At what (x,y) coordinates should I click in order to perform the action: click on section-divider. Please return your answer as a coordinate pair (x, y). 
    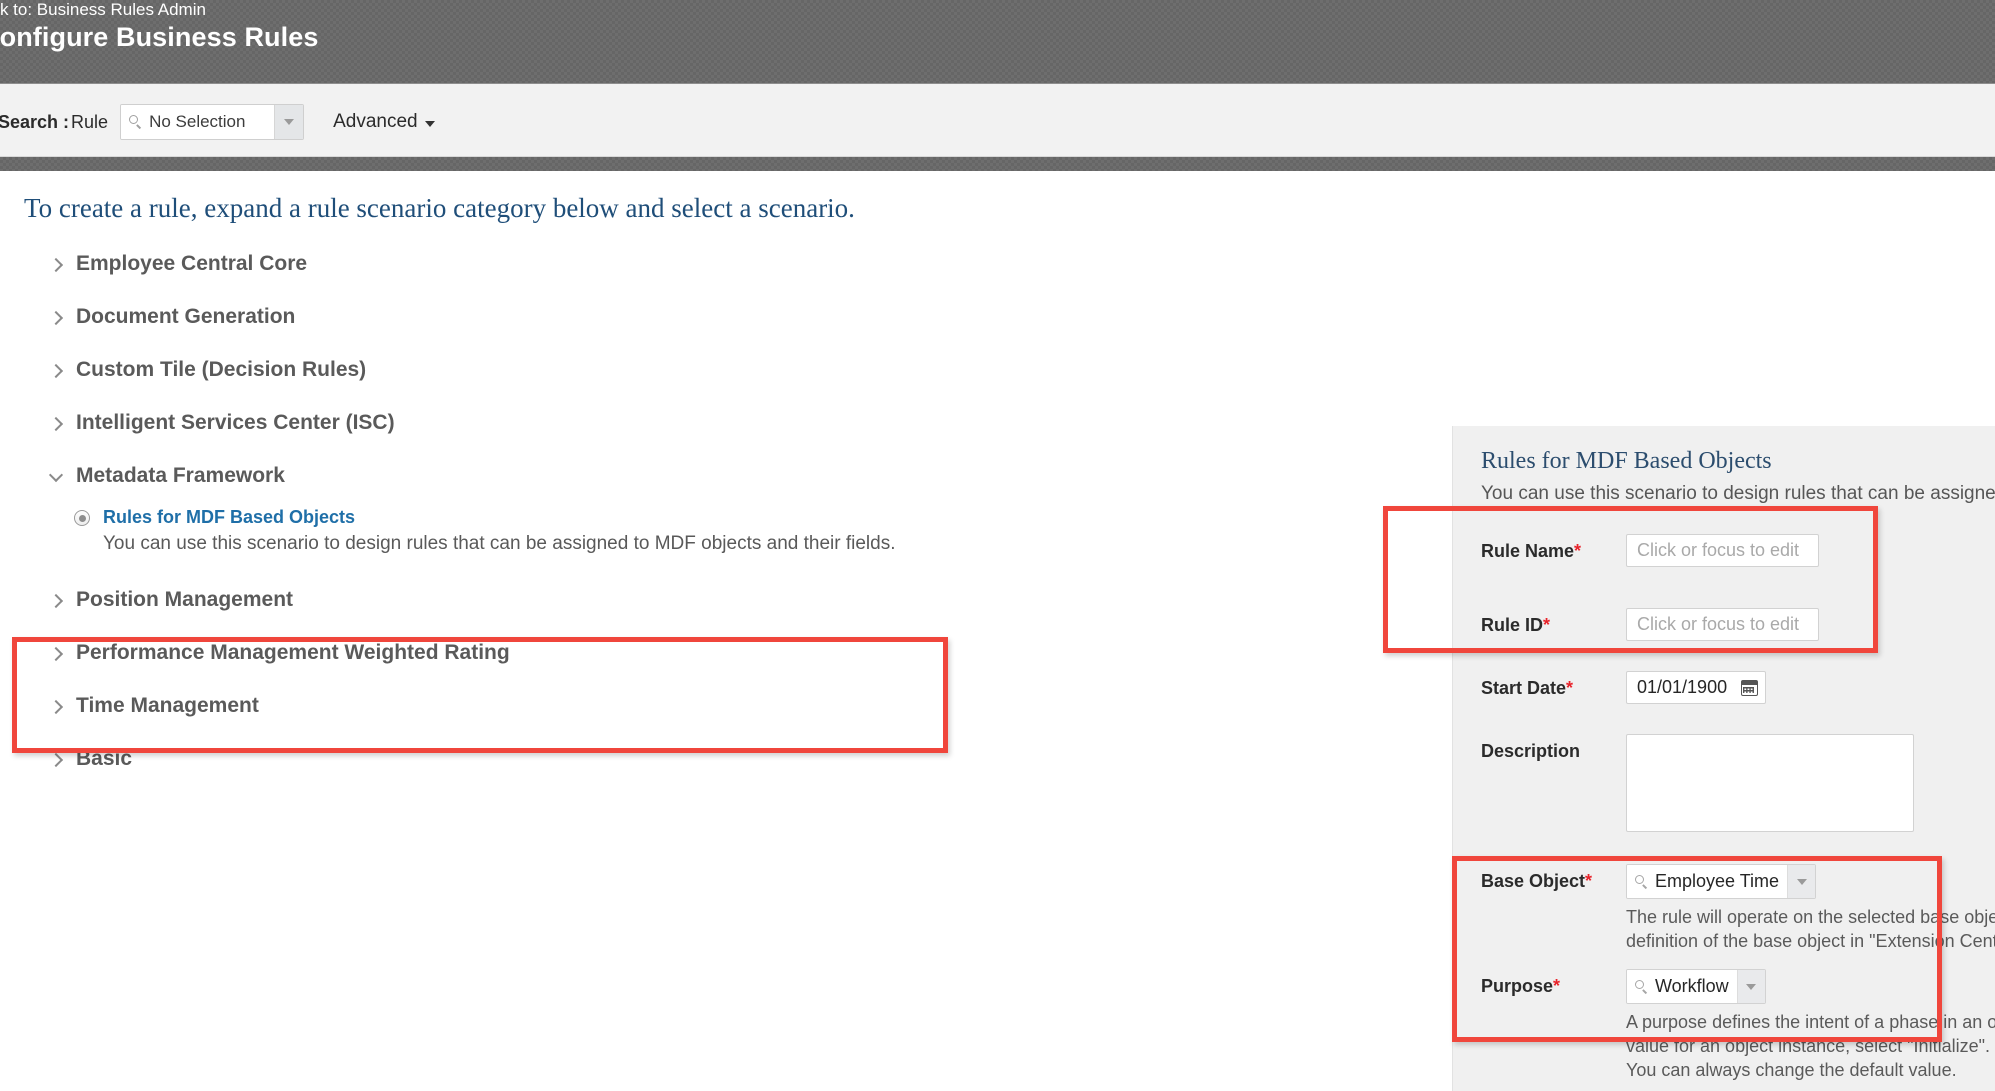
    Looking at the image, I should click on (997, 164).